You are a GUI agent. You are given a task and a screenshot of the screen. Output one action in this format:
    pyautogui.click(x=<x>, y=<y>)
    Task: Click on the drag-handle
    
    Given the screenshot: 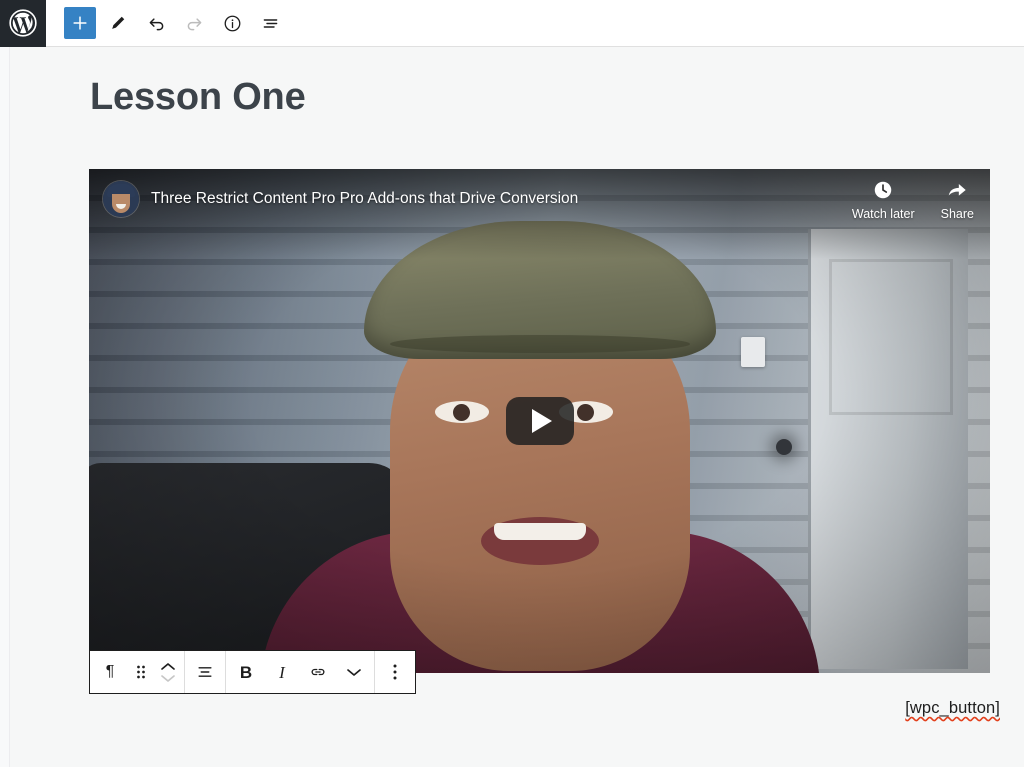 What is the action you would take?
    pyautogui.click(x=141, y=672)
    